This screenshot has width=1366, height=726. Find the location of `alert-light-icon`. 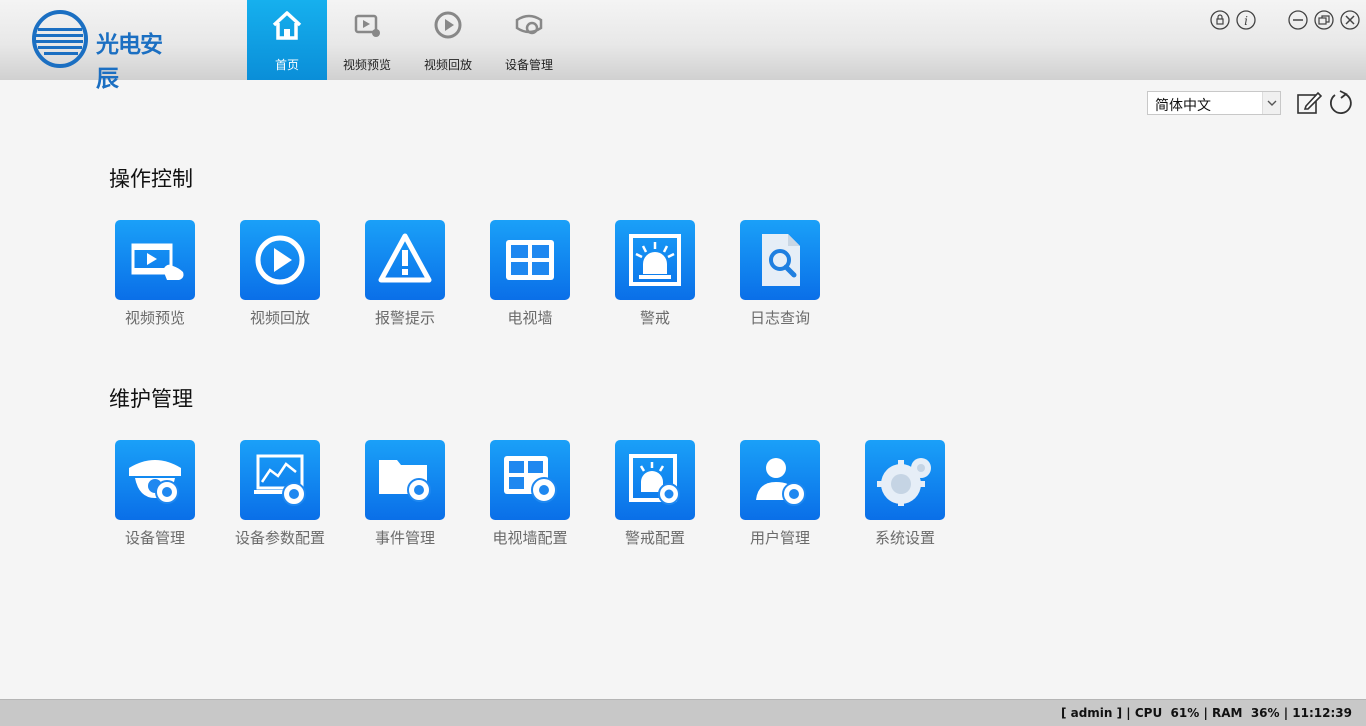

alert-light-icon is located at coordinates (655, 260).